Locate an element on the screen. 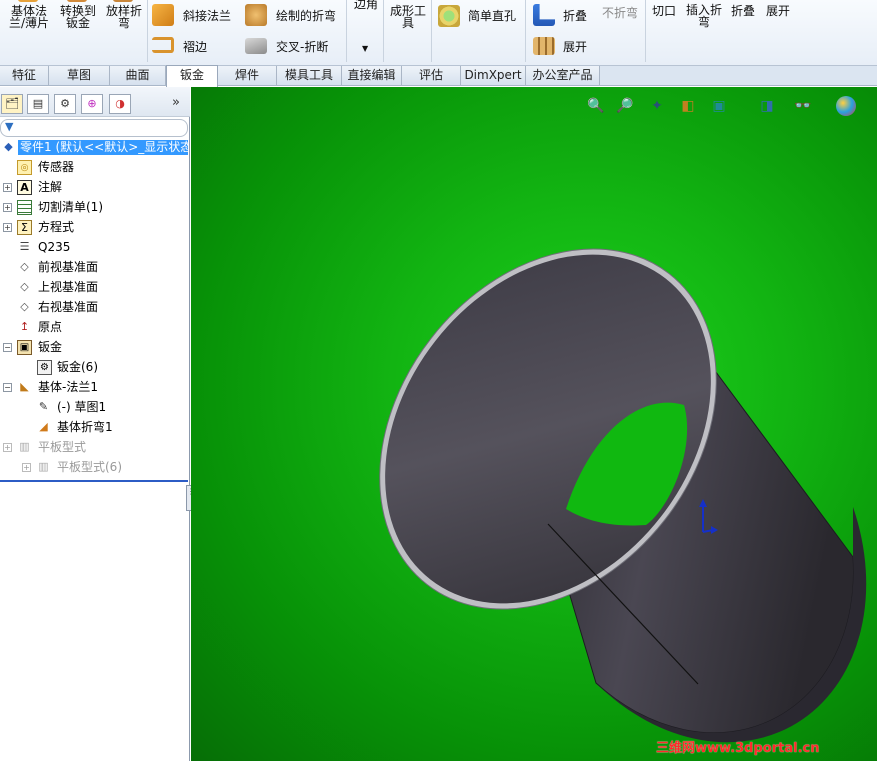 The width and height of the screenshot is (877, 761). property-manager-tab-icon: ▤ is located at coordinates (38, 104).